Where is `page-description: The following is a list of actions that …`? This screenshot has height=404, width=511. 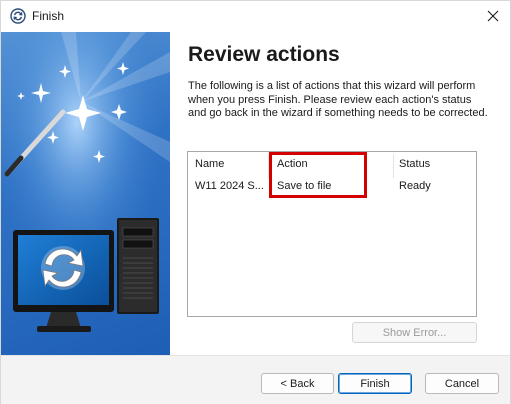
page-description: The following is a list of actions that … is located at coordinates (338, 99).